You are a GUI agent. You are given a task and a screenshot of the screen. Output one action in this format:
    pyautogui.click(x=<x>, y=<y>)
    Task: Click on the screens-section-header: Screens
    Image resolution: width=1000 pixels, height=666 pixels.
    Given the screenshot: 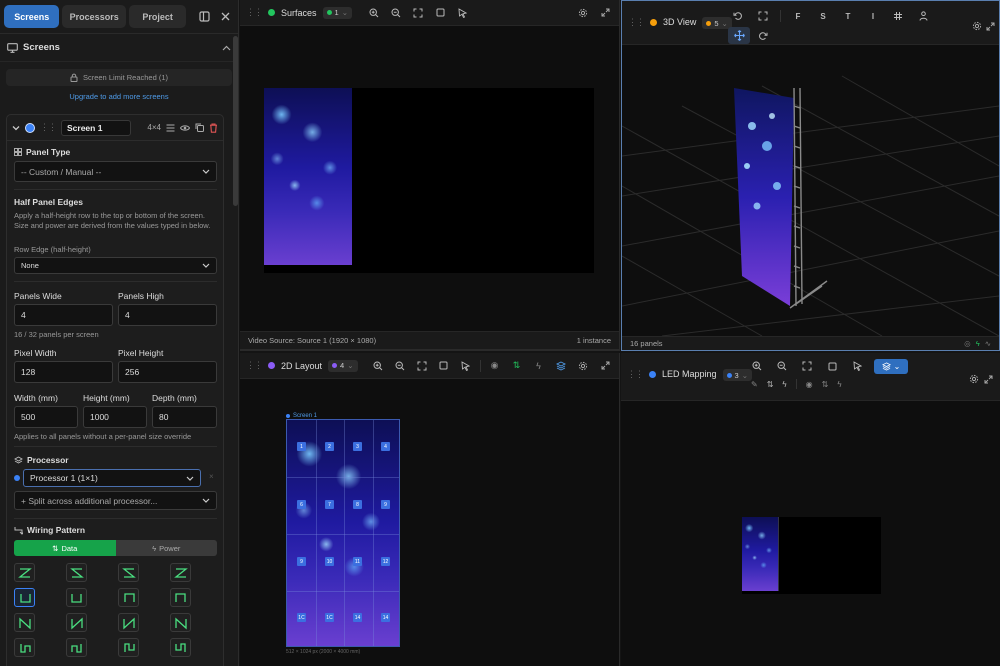 What is the action you would take?
    pyautogui.click(x=119, y=48)
    